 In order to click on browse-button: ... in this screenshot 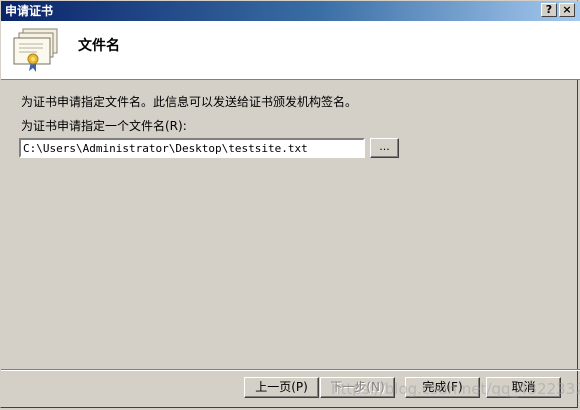, I will do `click(384, 148)`.